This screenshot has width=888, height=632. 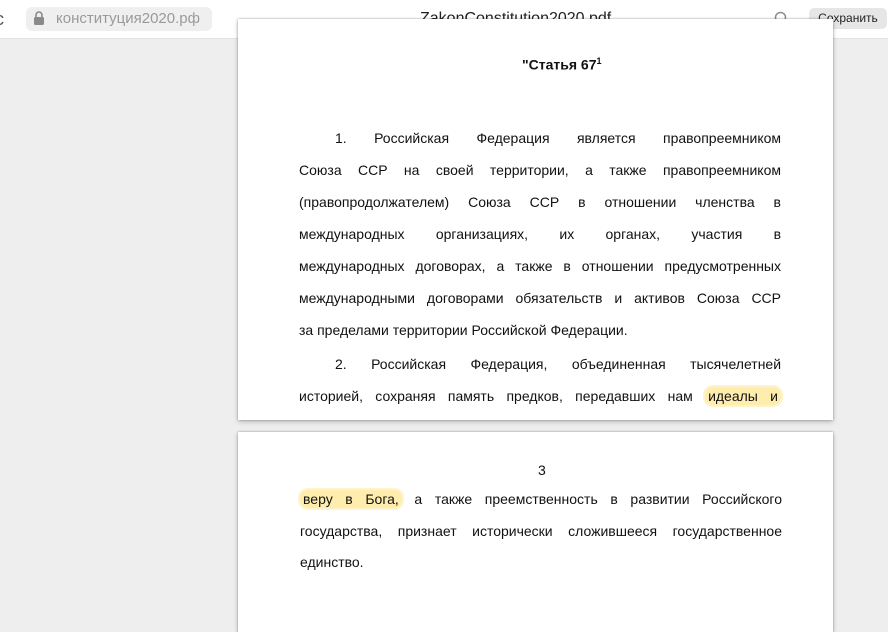 What do you see at coordinates (717, 234) in the screenshot?
I see `text-word: участия` at bounding box center [717, 234].